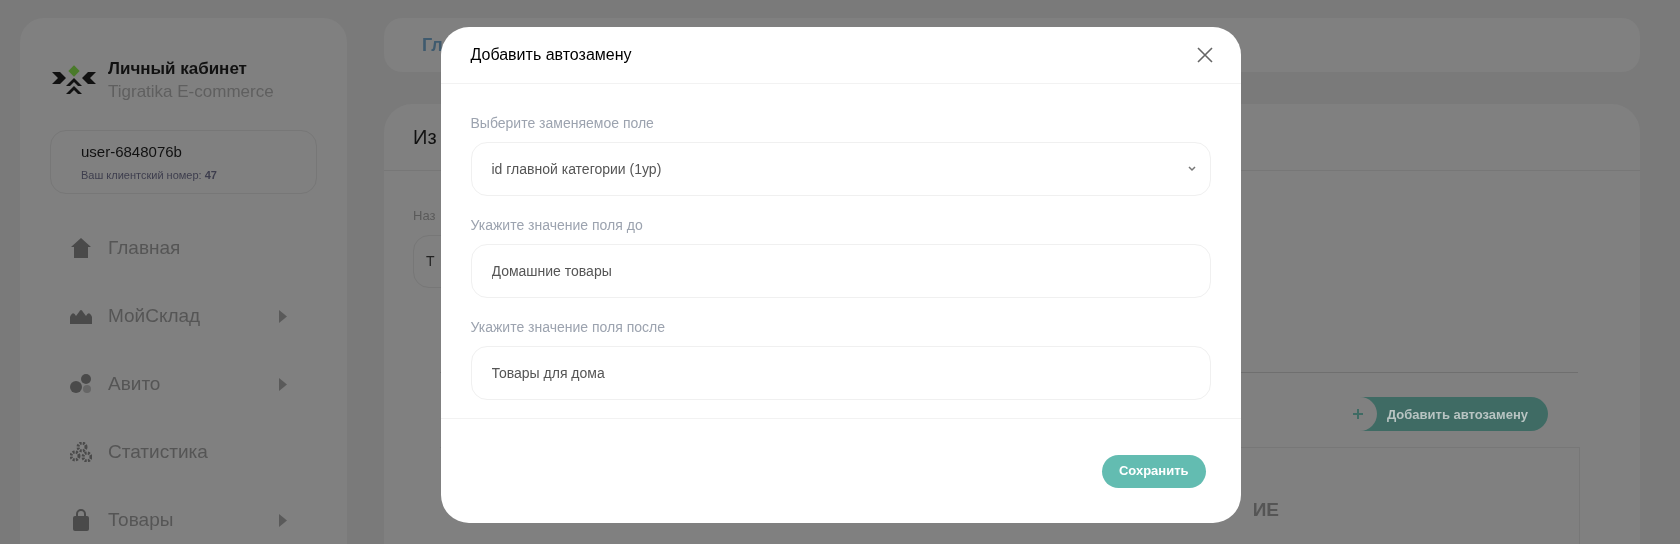 This screenshot has height=544, width=1680. I want to click on client-number: Ваш клиентский номер: 47, so click(149, 175).